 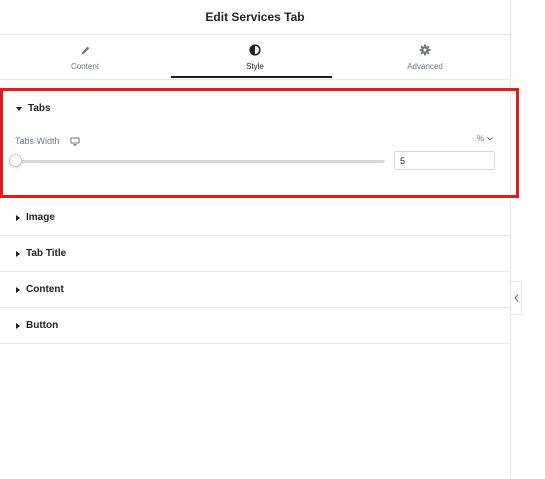 I want to click on chevron-left-icon, so click(x=516, y=298).